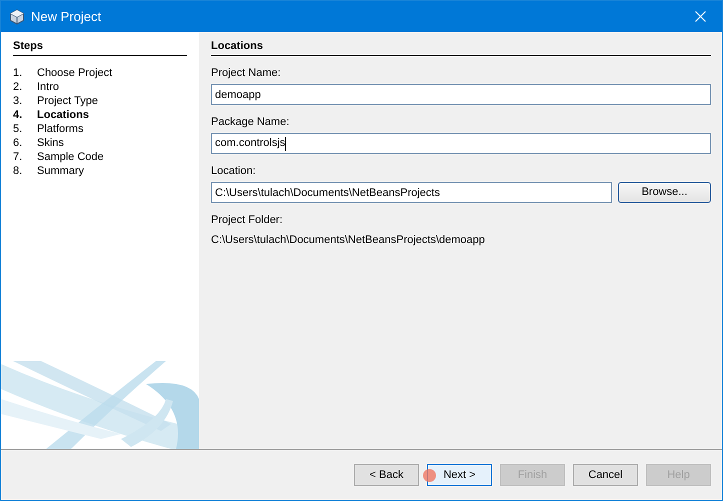 This screenshot has width=723, height=501. I want to click on steps-heading: Steps, so click(100, 48).